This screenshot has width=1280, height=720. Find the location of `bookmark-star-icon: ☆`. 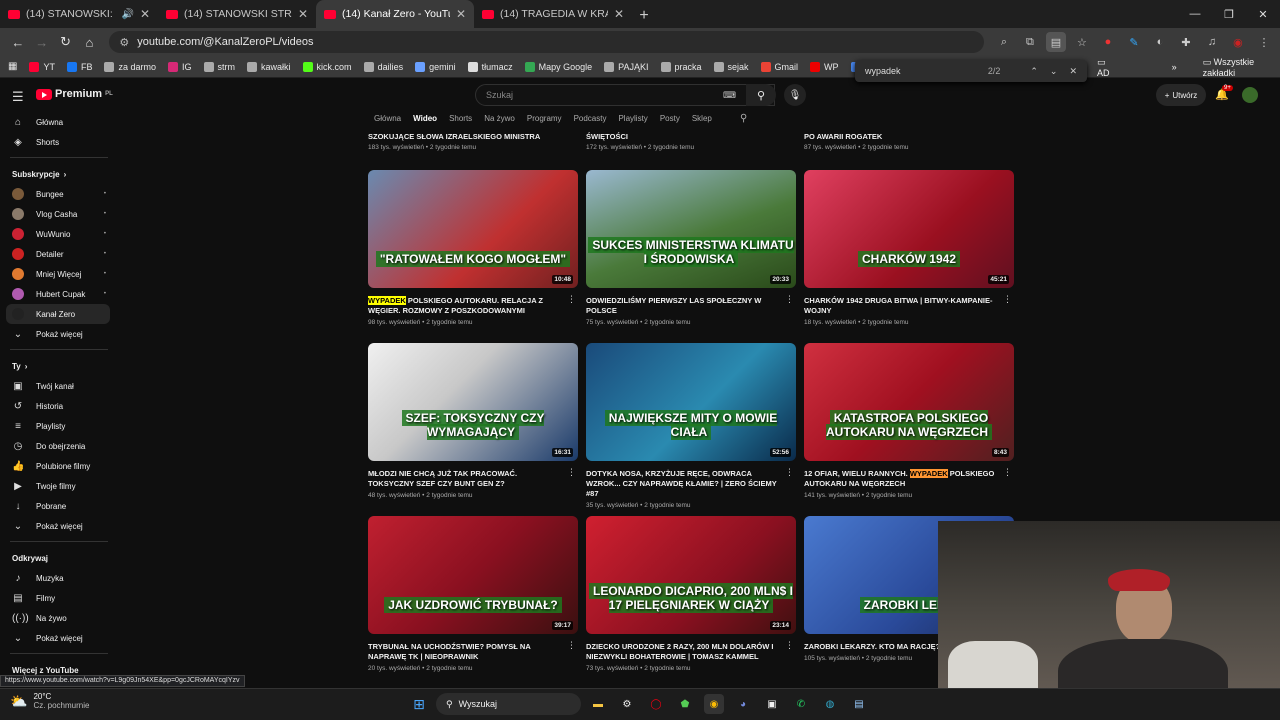

bookmark-star-icon: ☆ is located at coordinates (1082, 42).